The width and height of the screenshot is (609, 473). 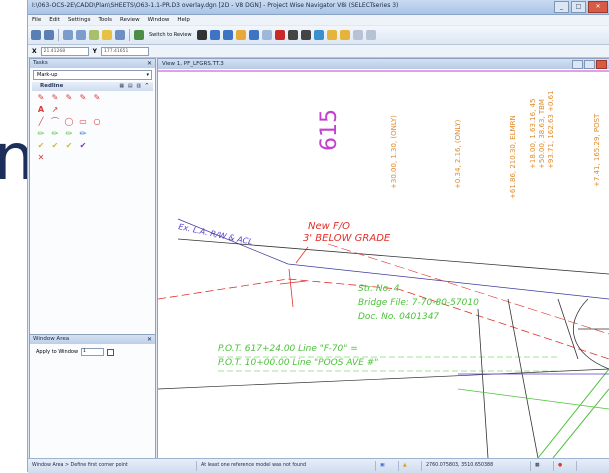 What do you see at coordinates (55, 97) in the screenshot?
I see `redline-copy-icon: ✎` at bounding box center [55, 97].